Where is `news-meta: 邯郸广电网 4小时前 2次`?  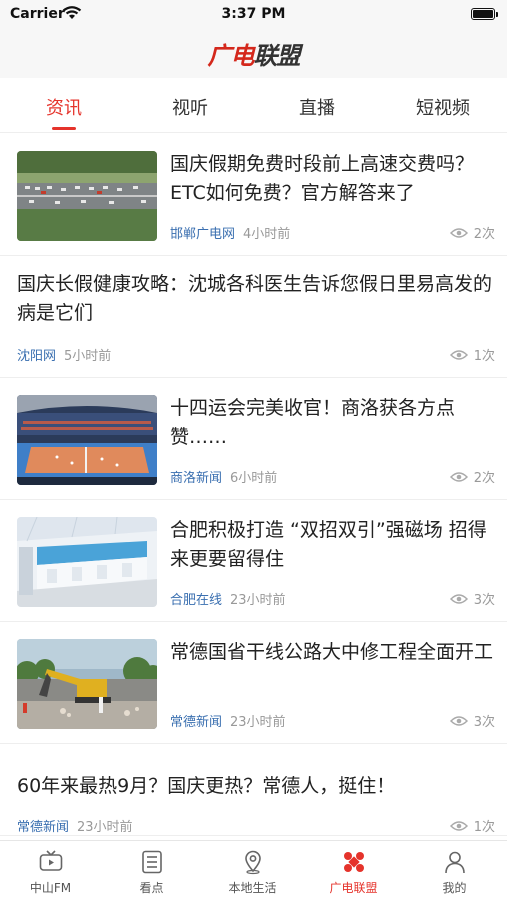 news-meta: 邯郸广电网 4小时前 2次 is located at coordinates (332, 233).